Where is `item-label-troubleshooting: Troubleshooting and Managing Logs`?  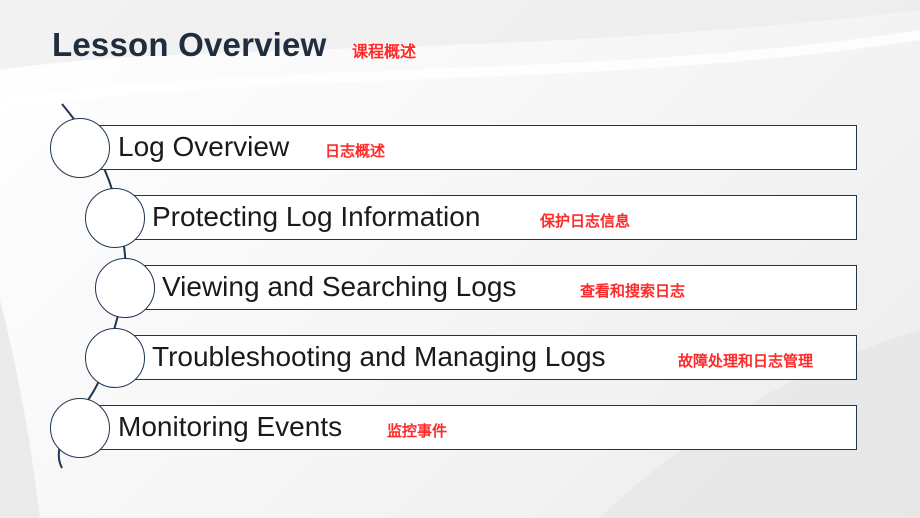
item-label-troubleshooting: Troubleshooting and Managing Logs is located at coordinates (379, 356).